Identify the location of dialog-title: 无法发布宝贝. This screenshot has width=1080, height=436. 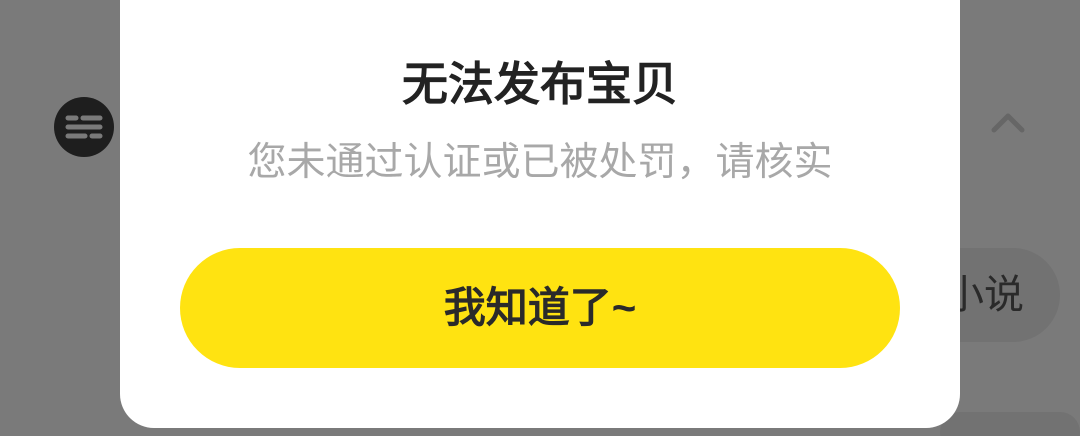
(540, 84).